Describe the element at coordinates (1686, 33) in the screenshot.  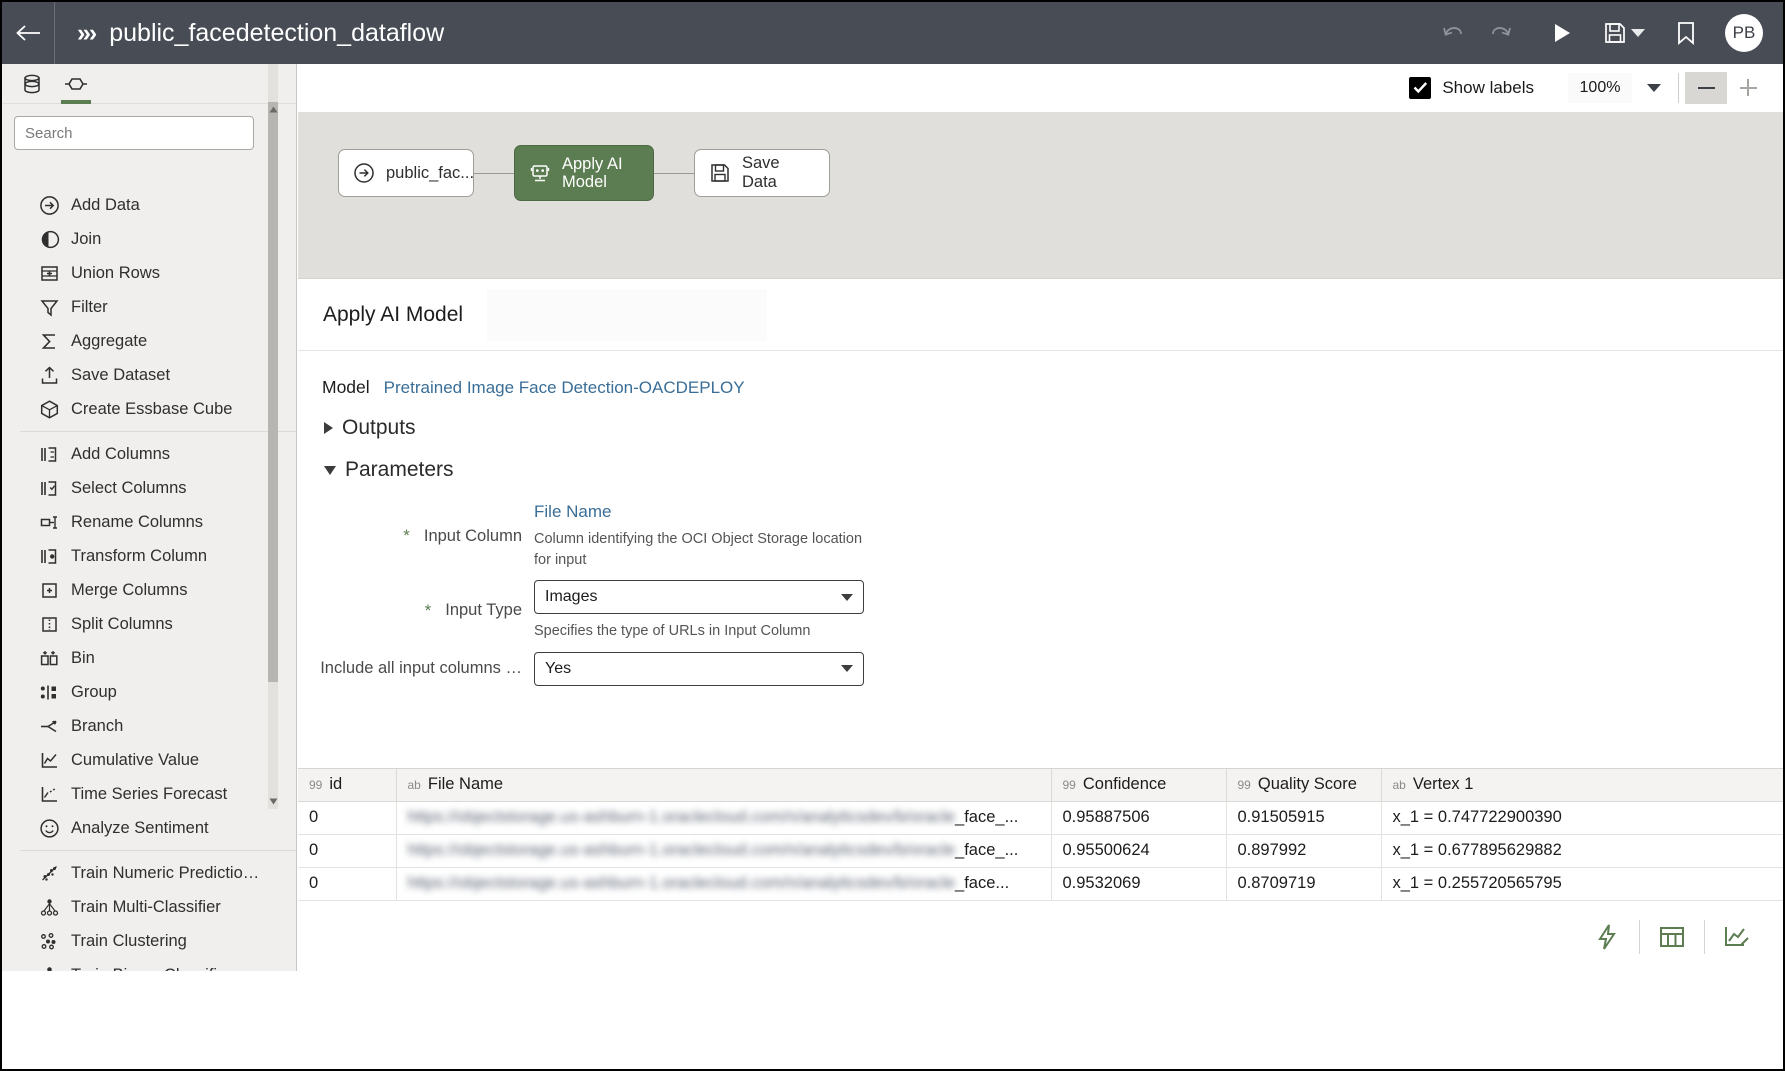
I see `bookmark-button` at that location.